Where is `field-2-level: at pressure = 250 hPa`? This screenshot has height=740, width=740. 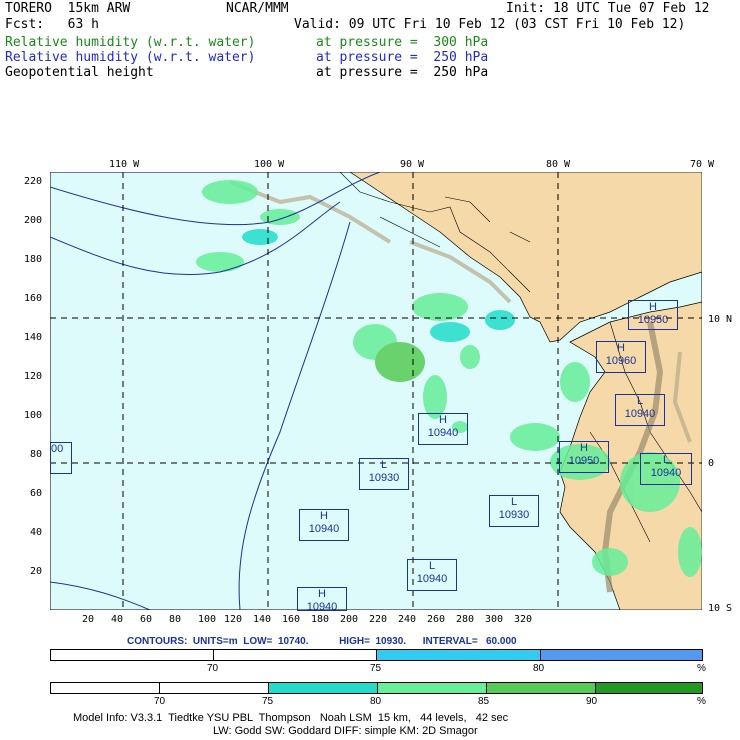
field-2-level: at pressure = 250 hPa is located at coordinates (402, 57).